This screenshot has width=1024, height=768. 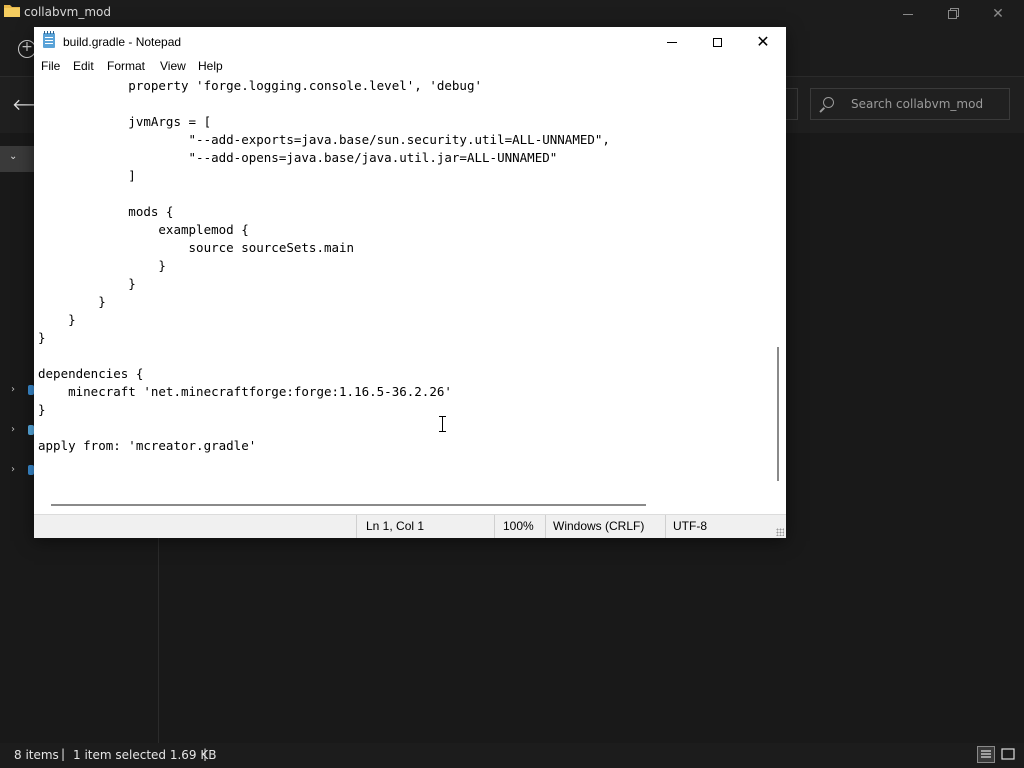 What do you see at coordinates (145, 755) in the screenshot?
I see `selection-info: 1 item selected 1.69 KB` at bounding box center [145, 755].